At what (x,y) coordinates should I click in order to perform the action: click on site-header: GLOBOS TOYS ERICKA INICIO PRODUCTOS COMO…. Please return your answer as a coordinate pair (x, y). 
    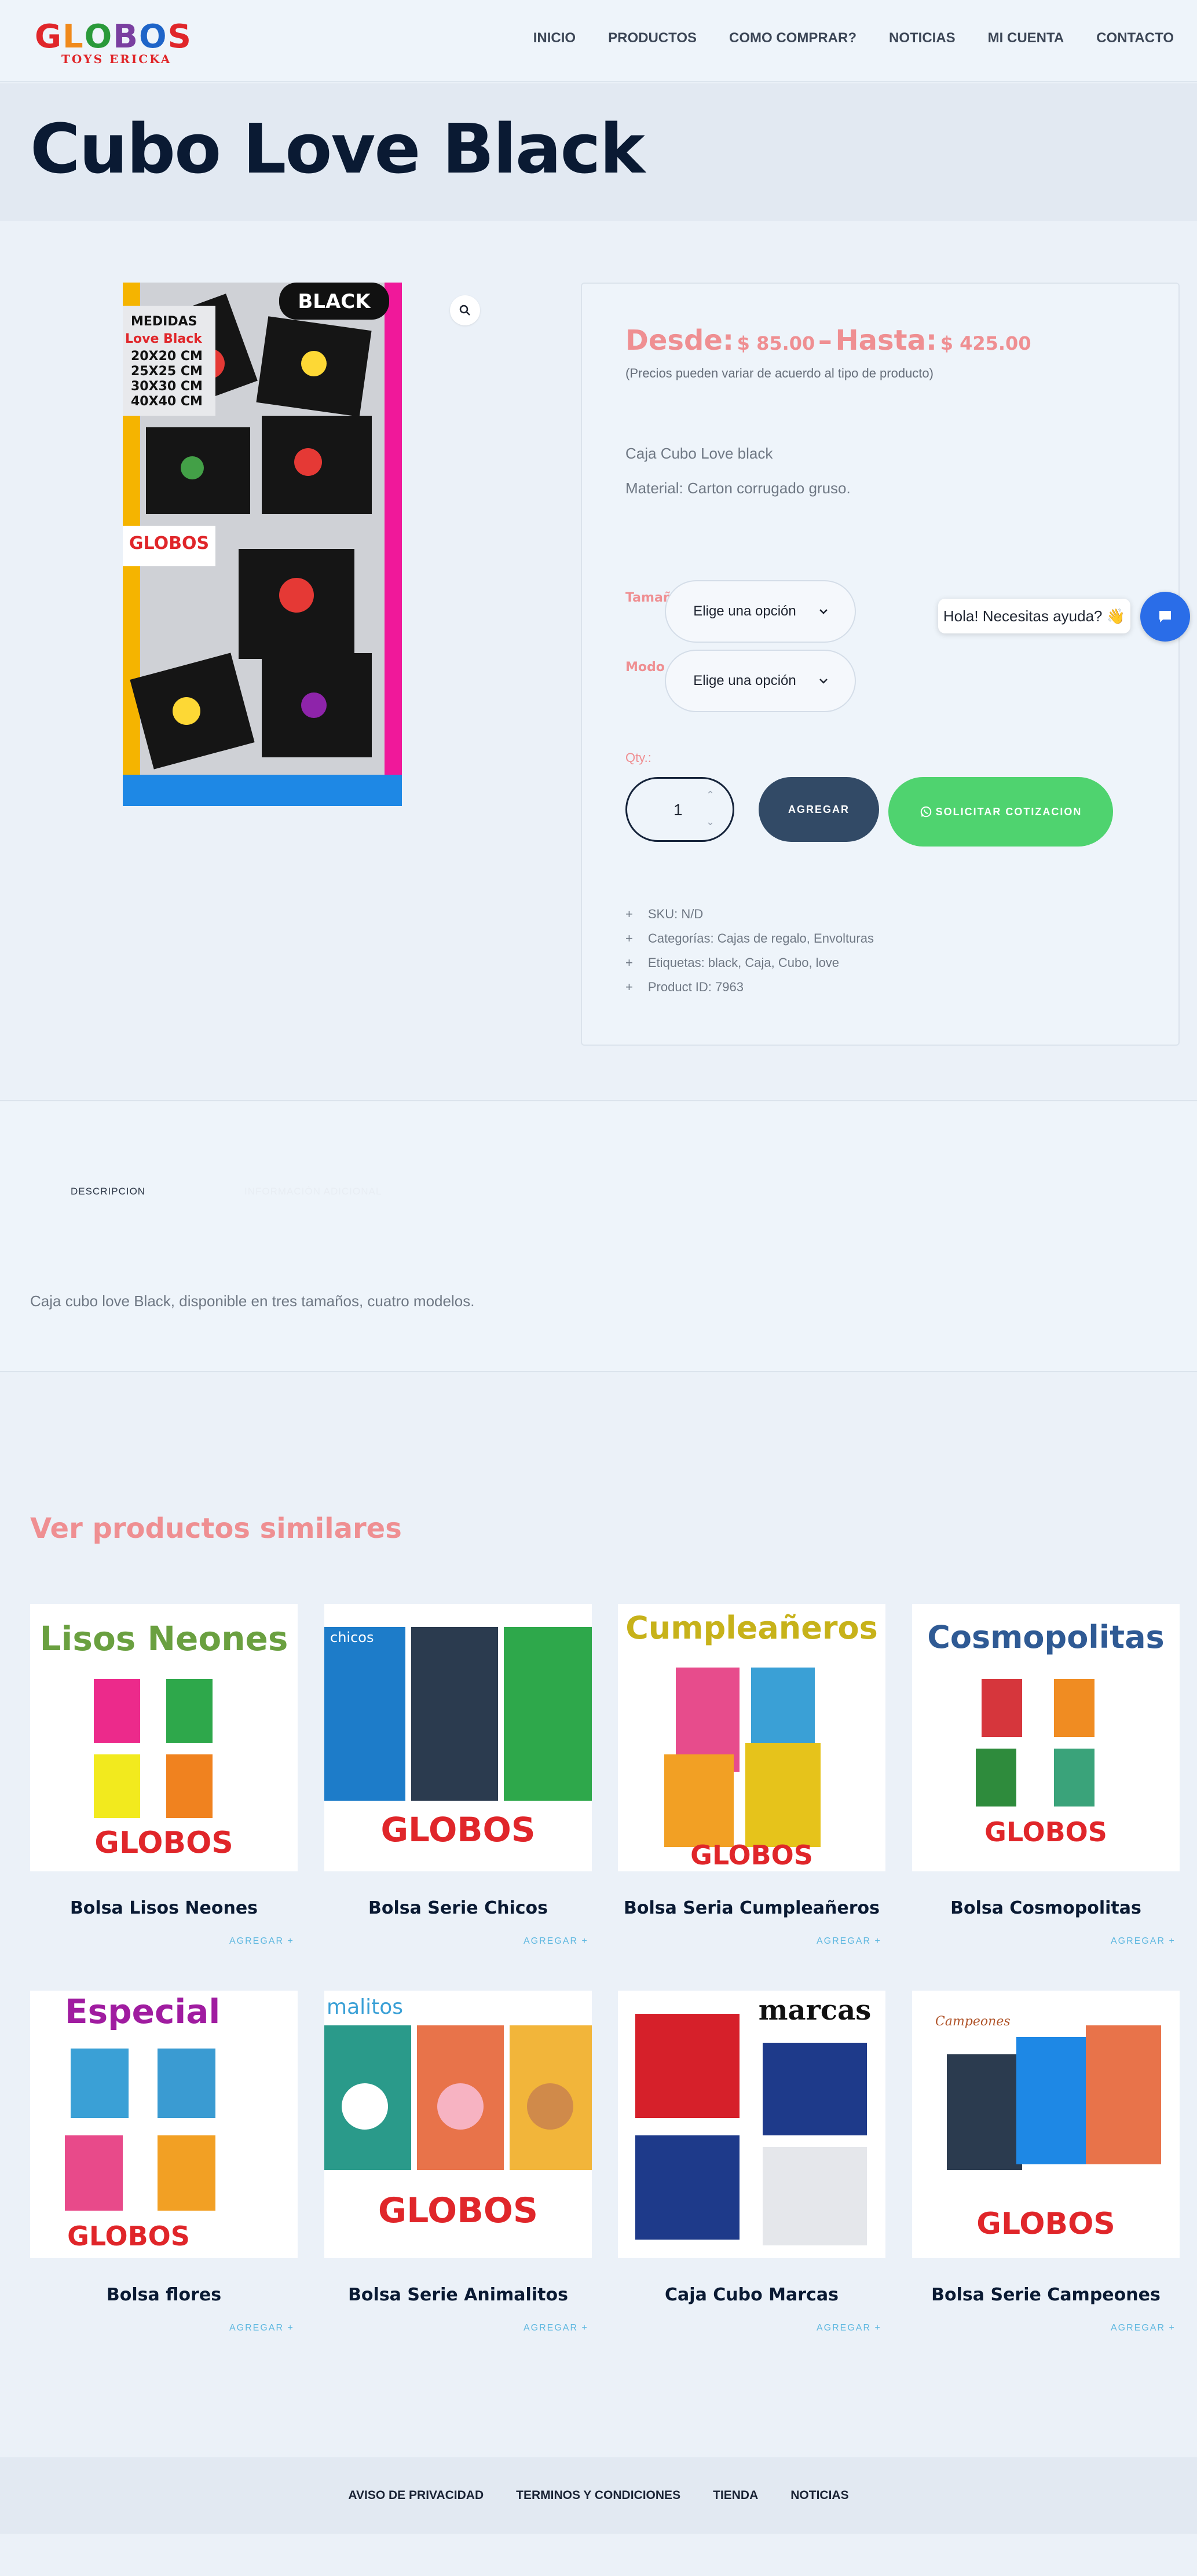
    Looking at the image, I should click on (598, 41).